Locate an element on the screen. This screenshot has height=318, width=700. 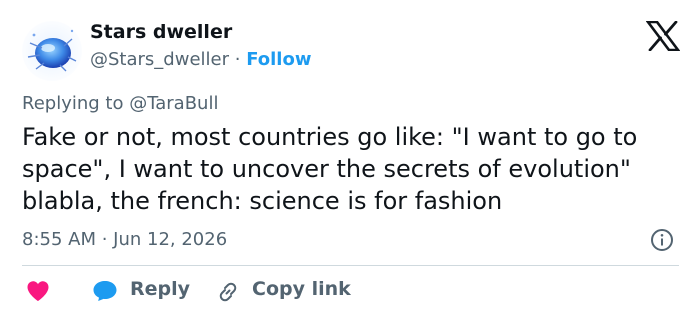
author-handle-line: @Stars_dweller · Follow is located at coordinates (200, 59).